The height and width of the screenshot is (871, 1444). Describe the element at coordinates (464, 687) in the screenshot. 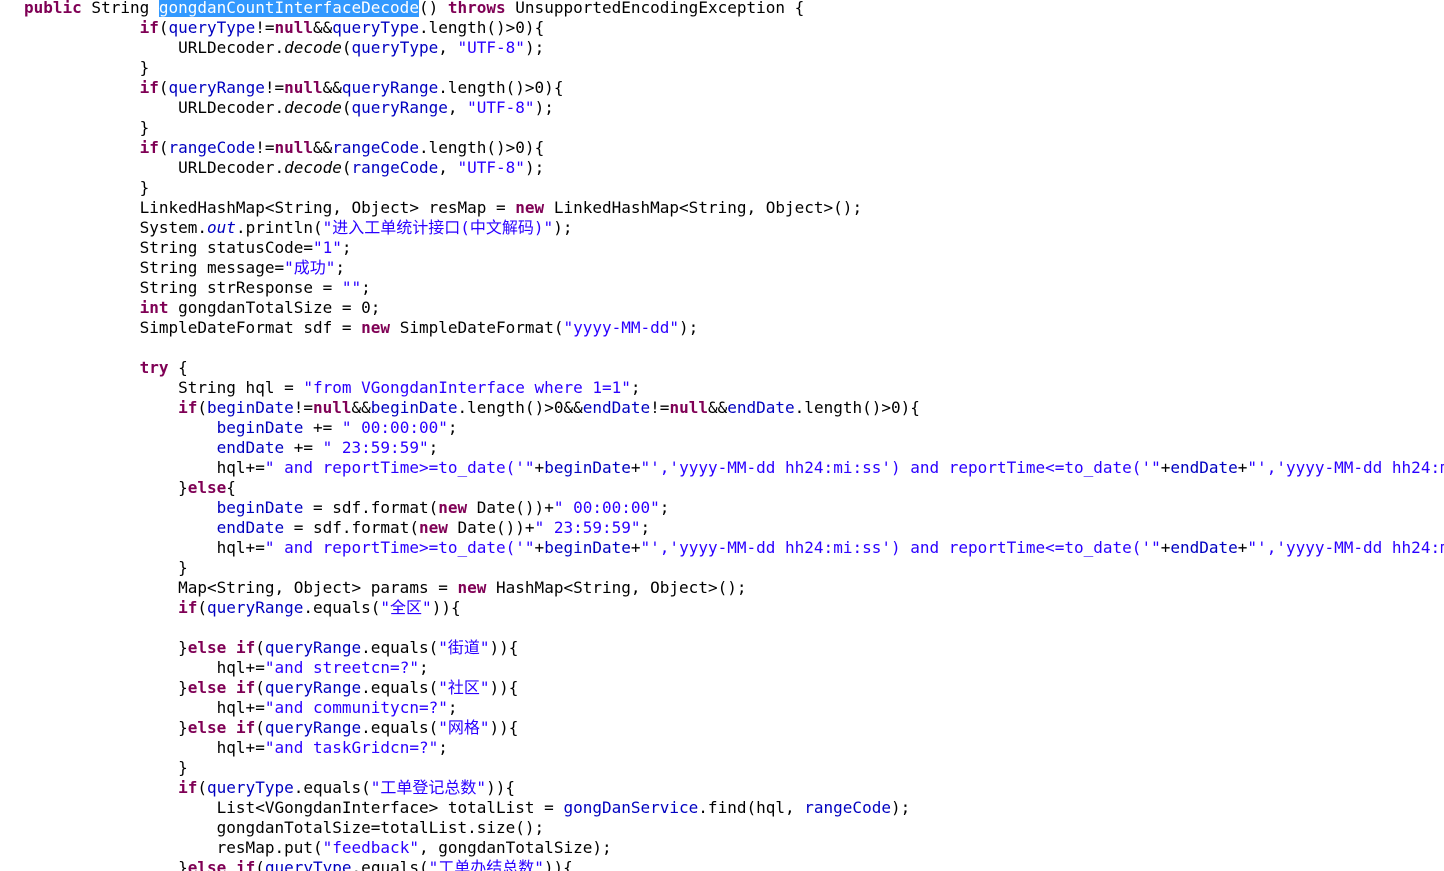

I see `code-string: "社区"` at that location.